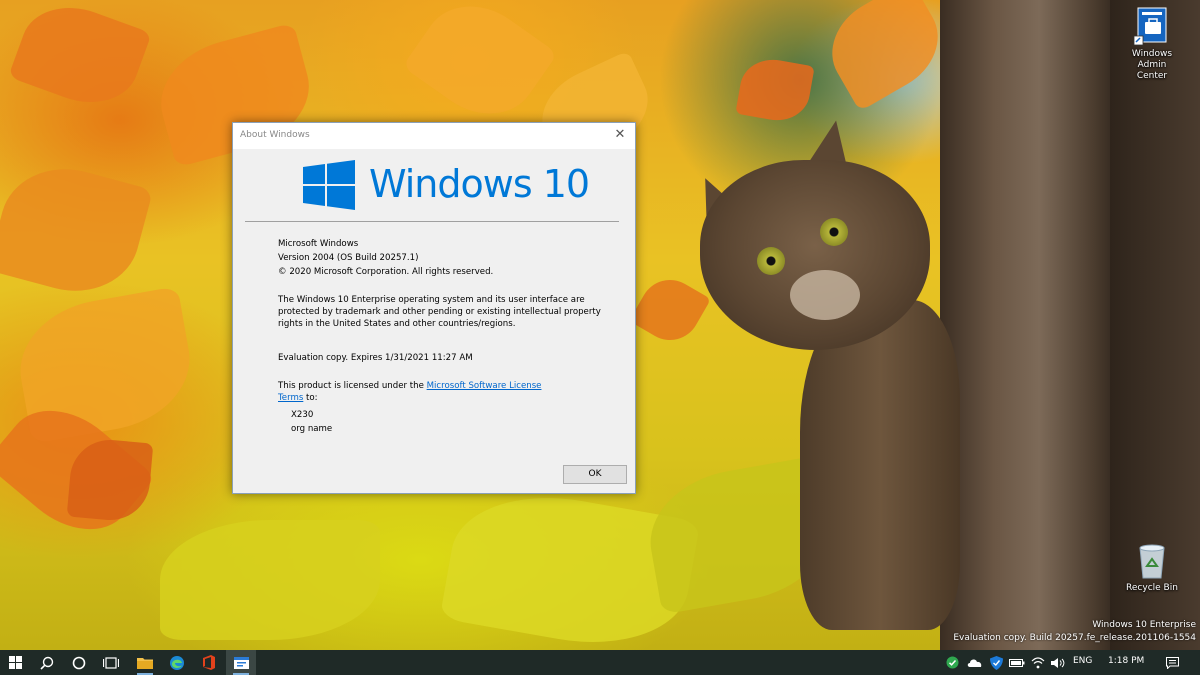  I want to click on clock: 1:18 PM, so click(1126, 661).